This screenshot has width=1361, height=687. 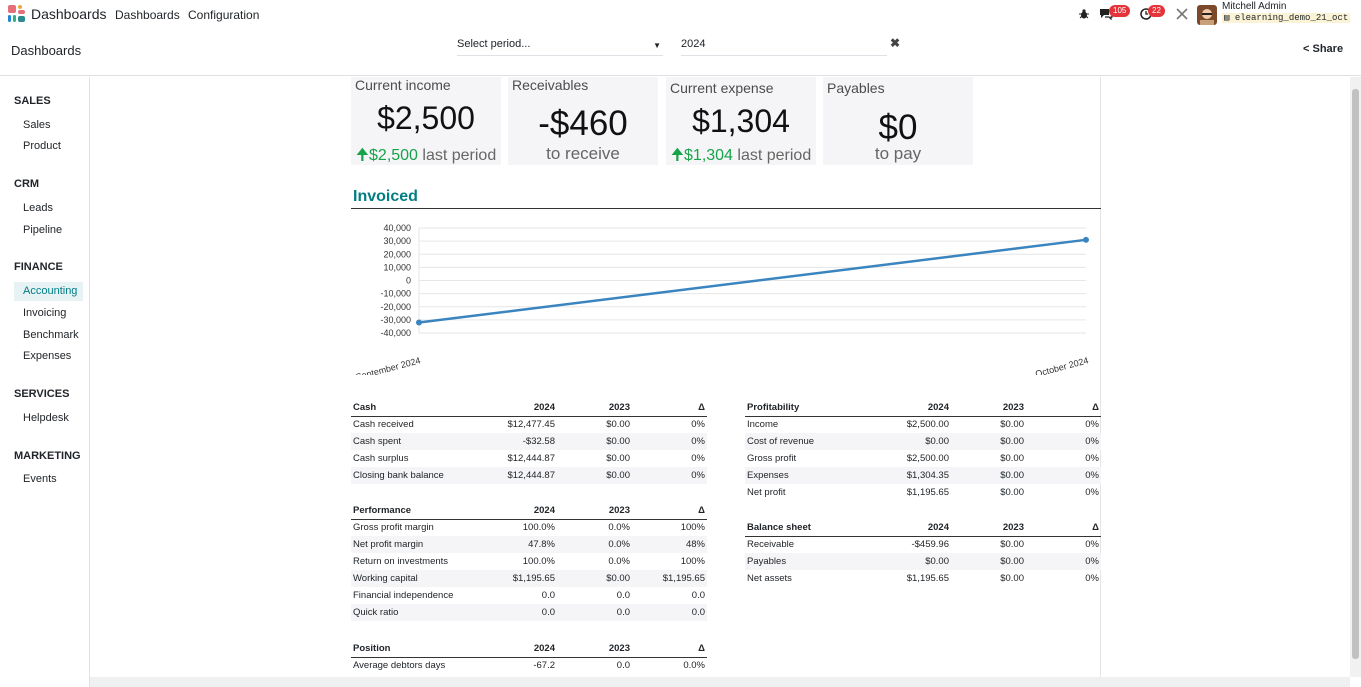 What do you see at coordinates (898, 121) in the screenshot?
I see `kpi-payables: Payables $0 to pay` at bounding box center [898, 121].